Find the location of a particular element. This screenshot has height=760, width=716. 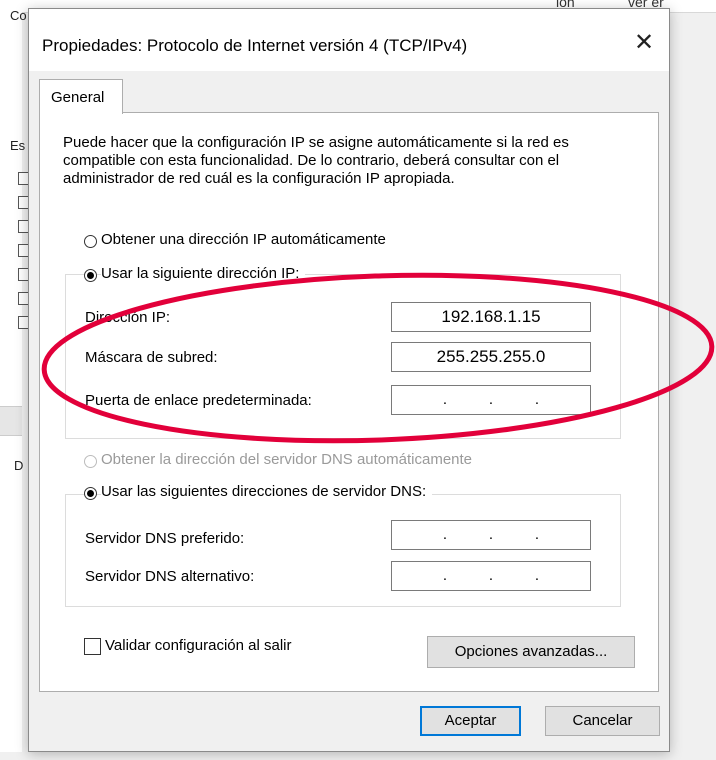

ip-address-field: 192.168.1.15 is located at coordinates (491, 317).